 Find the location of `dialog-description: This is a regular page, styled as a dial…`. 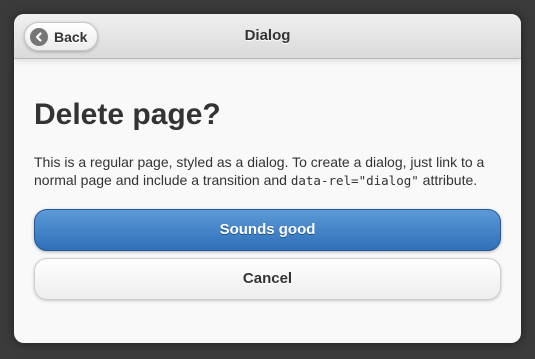

dialog-description: This is a regular page, styled as a dial… is located at coordinates (268, 171).